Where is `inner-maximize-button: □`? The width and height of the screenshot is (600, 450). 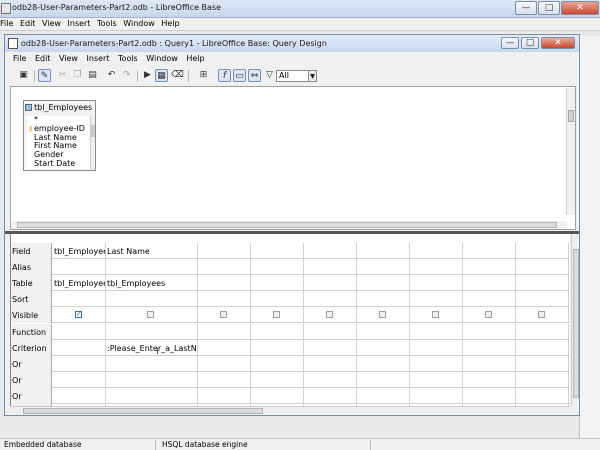
inner-maximize-button: □ is located at coordinates (530, 43).